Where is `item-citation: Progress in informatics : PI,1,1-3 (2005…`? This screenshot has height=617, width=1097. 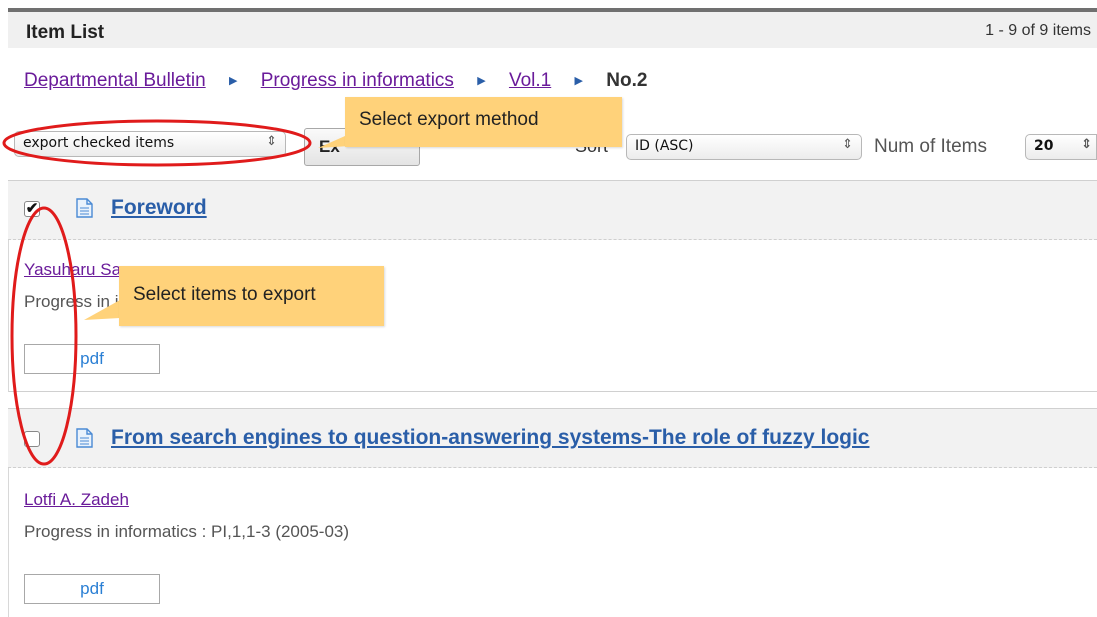
item-citation: Progress in informatics : PI,1,1-3 (2005… is located at coordinates (187, 531).